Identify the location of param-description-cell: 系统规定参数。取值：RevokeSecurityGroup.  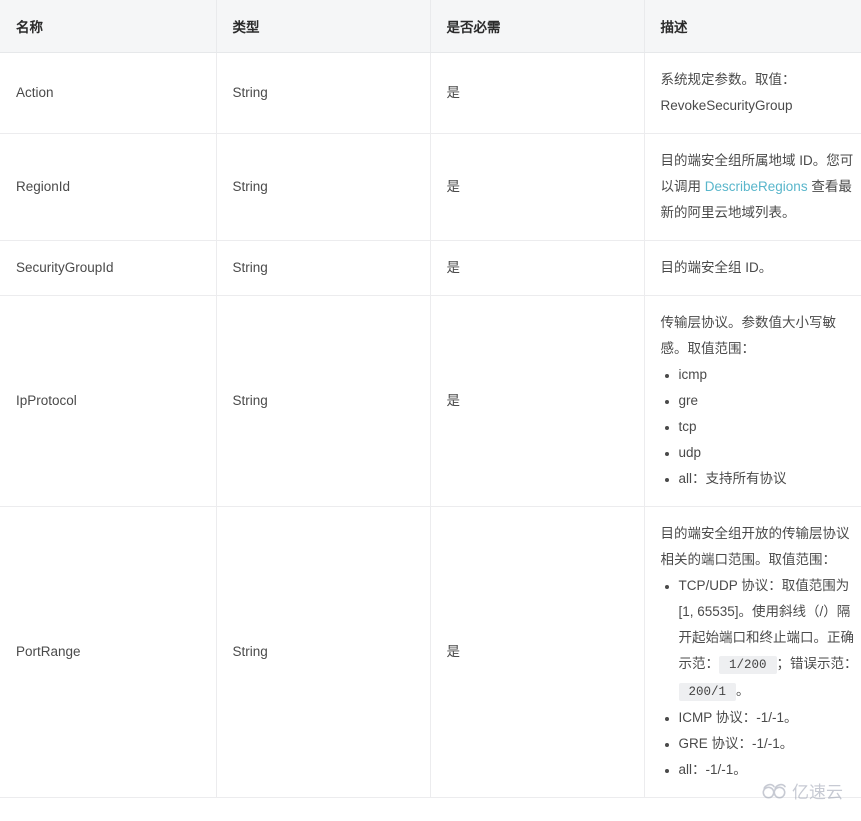
(752, 93).